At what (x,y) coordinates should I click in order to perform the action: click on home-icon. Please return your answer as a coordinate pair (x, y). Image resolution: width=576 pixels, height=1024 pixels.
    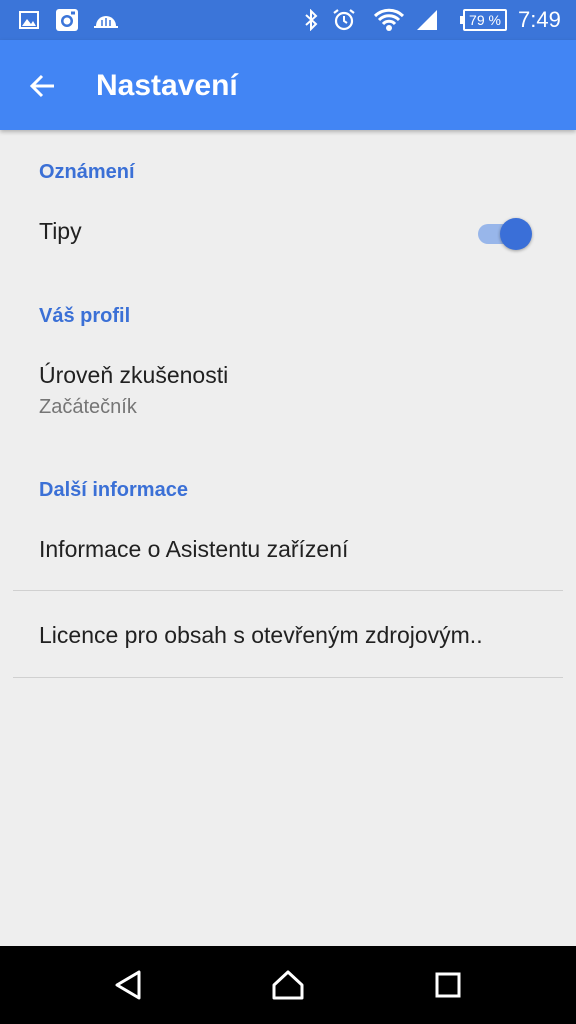
    Looking at the image, I should click on (288, 985).